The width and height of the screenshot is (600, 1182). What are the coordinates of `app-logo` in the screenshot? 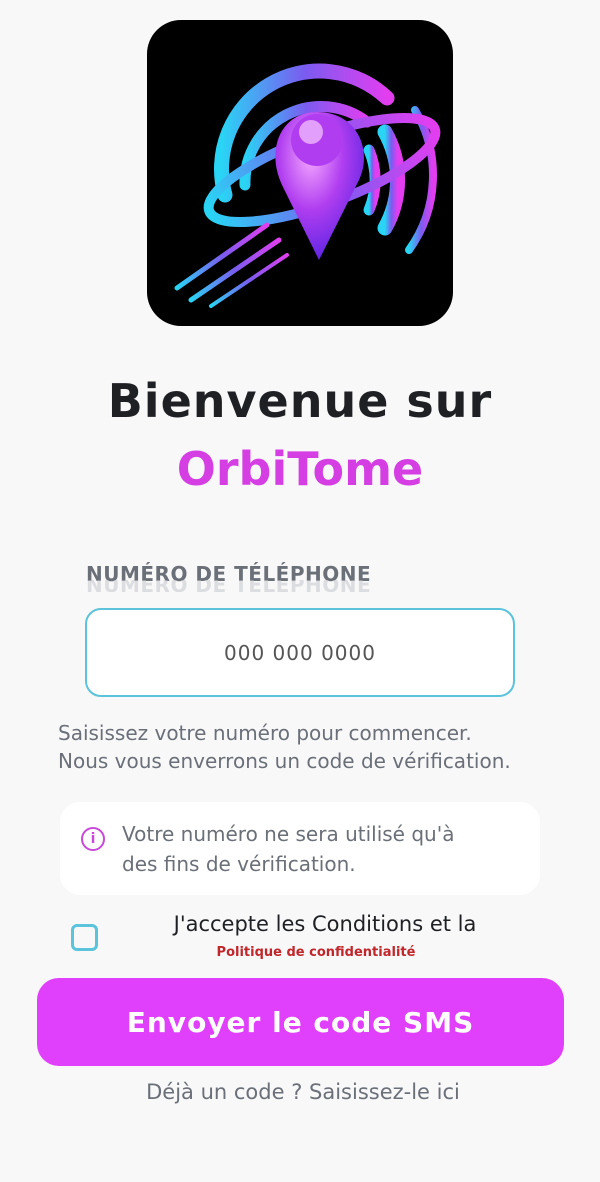 It's located at (300, 173).